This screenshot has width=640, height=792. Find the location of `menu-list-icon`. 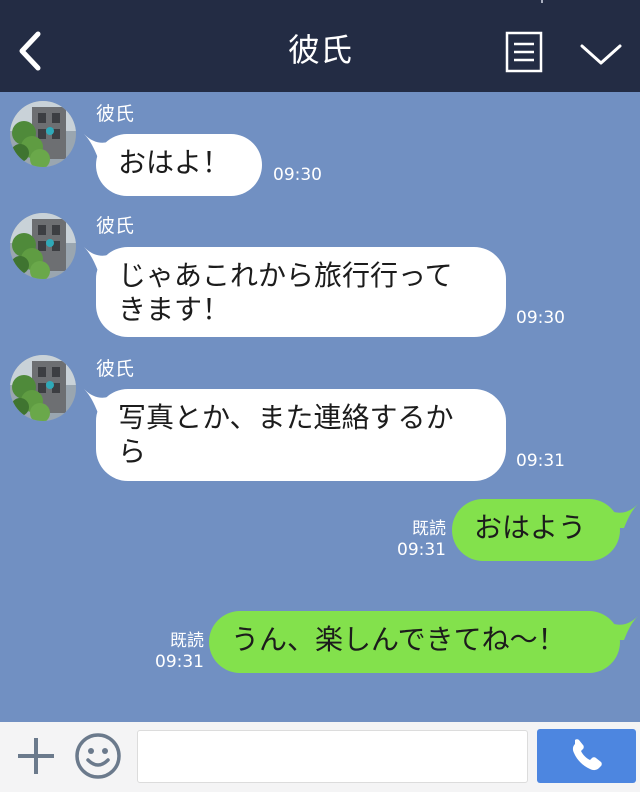

menu-list-icon is located at coordinates (524, 52).